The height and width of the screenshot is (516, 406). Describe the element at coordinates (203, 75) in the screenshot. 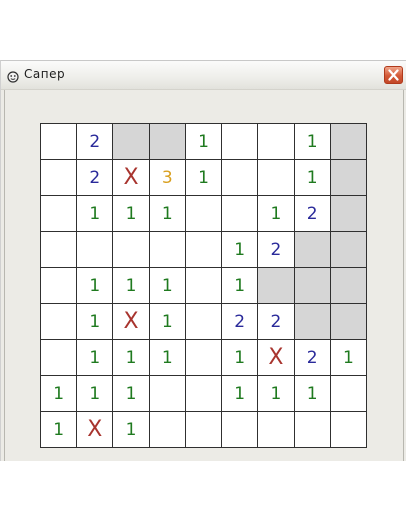

I see `title-bar: Сапер` at that location.